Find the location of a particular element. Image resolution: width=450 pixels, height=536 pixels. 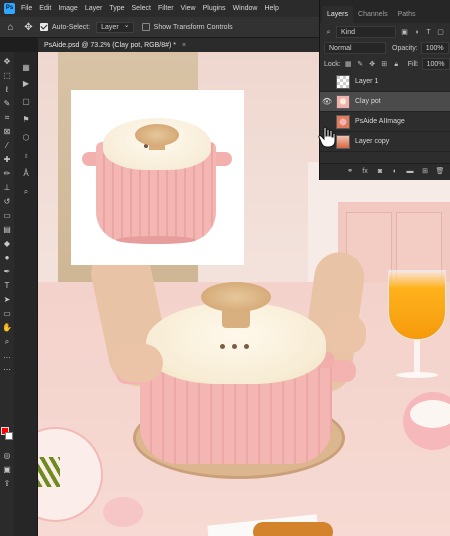

pink-spoon is located at coordinates (123, 512).